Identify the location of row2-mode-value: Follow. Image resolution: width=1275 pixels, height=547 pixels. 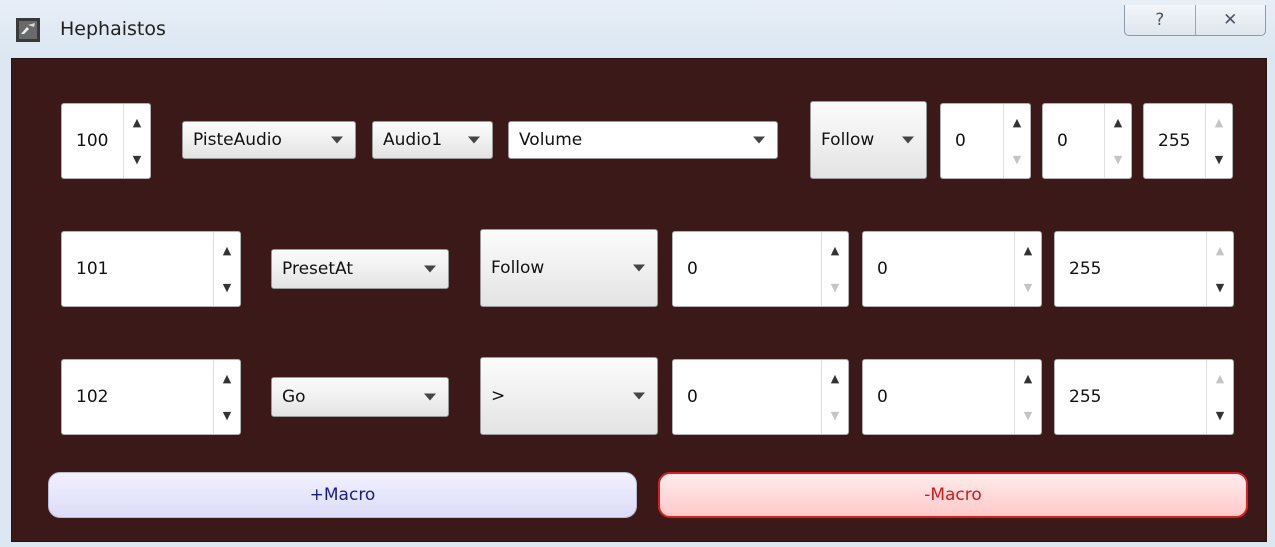
(518, 268).